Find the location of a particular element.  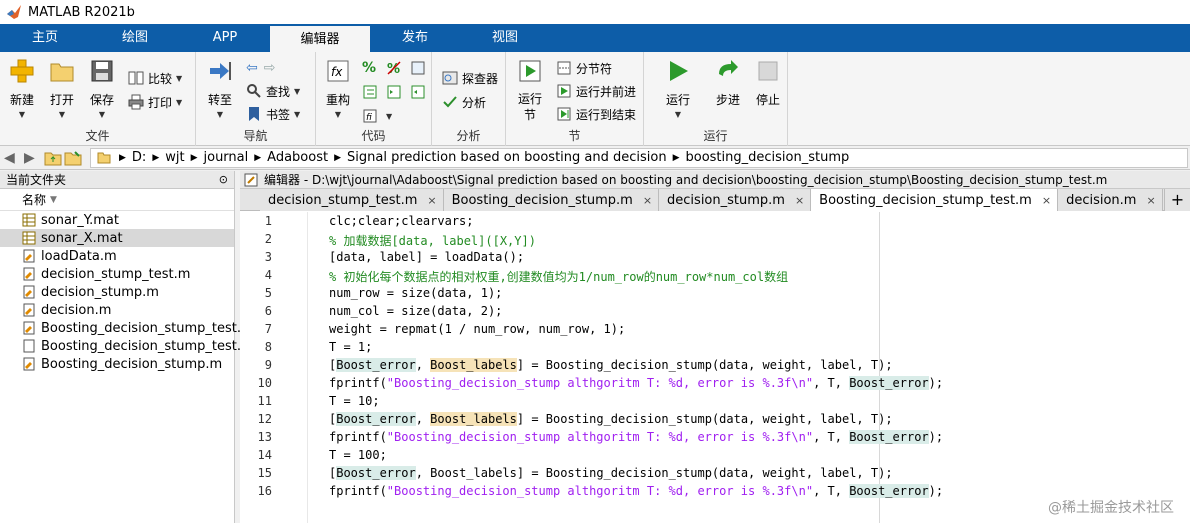

column-header-name: 名称 ▼ is located at coordinates (117, 200).